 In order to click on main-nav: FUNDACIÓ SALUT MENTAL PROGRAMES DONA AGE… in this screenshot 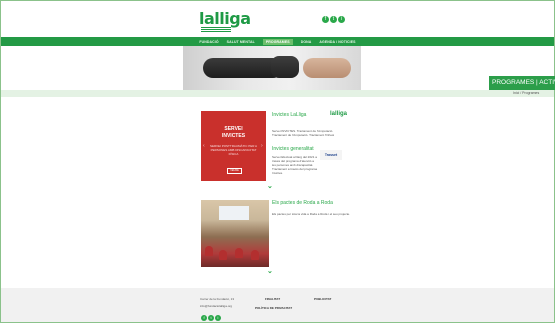, I will do `click(277, 41)`.